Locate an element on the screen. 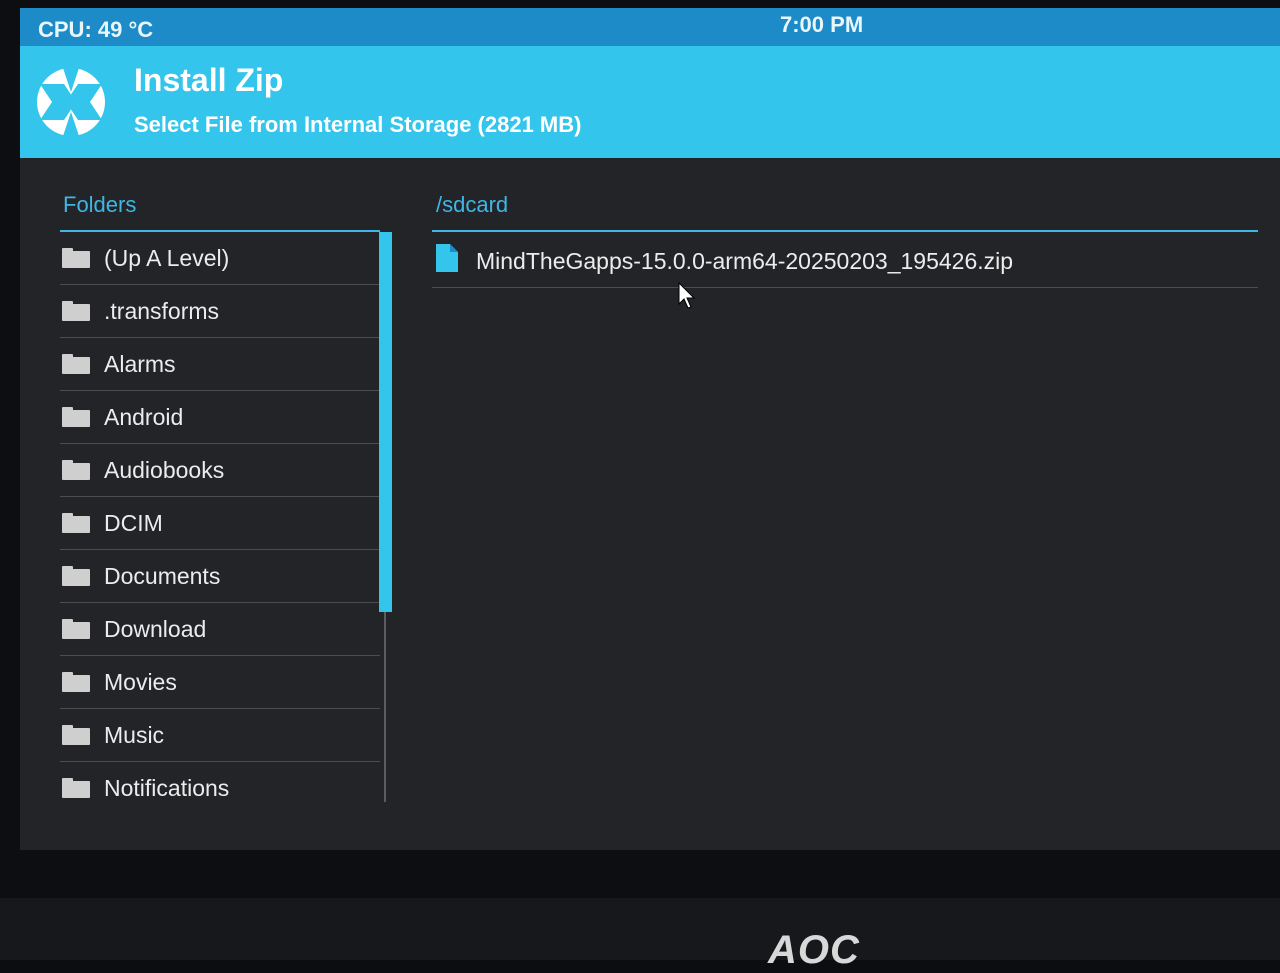 The width and height of the screenshot is (1280, 973). folder-label: DCIM is located at coordinates (133, 523).